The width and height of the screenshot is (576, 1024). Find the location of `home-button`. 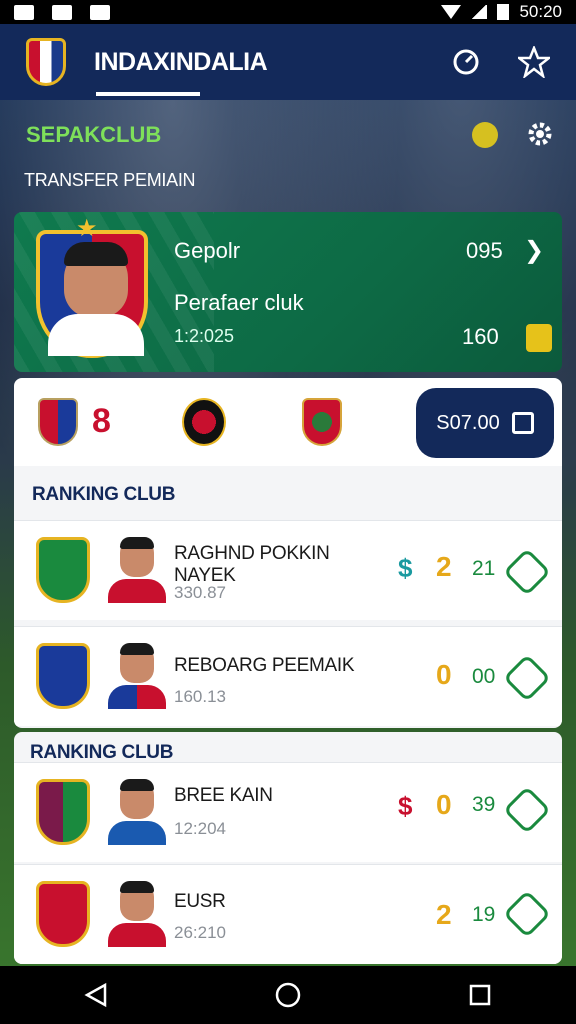

home-button is located at coordinates (288, 995).